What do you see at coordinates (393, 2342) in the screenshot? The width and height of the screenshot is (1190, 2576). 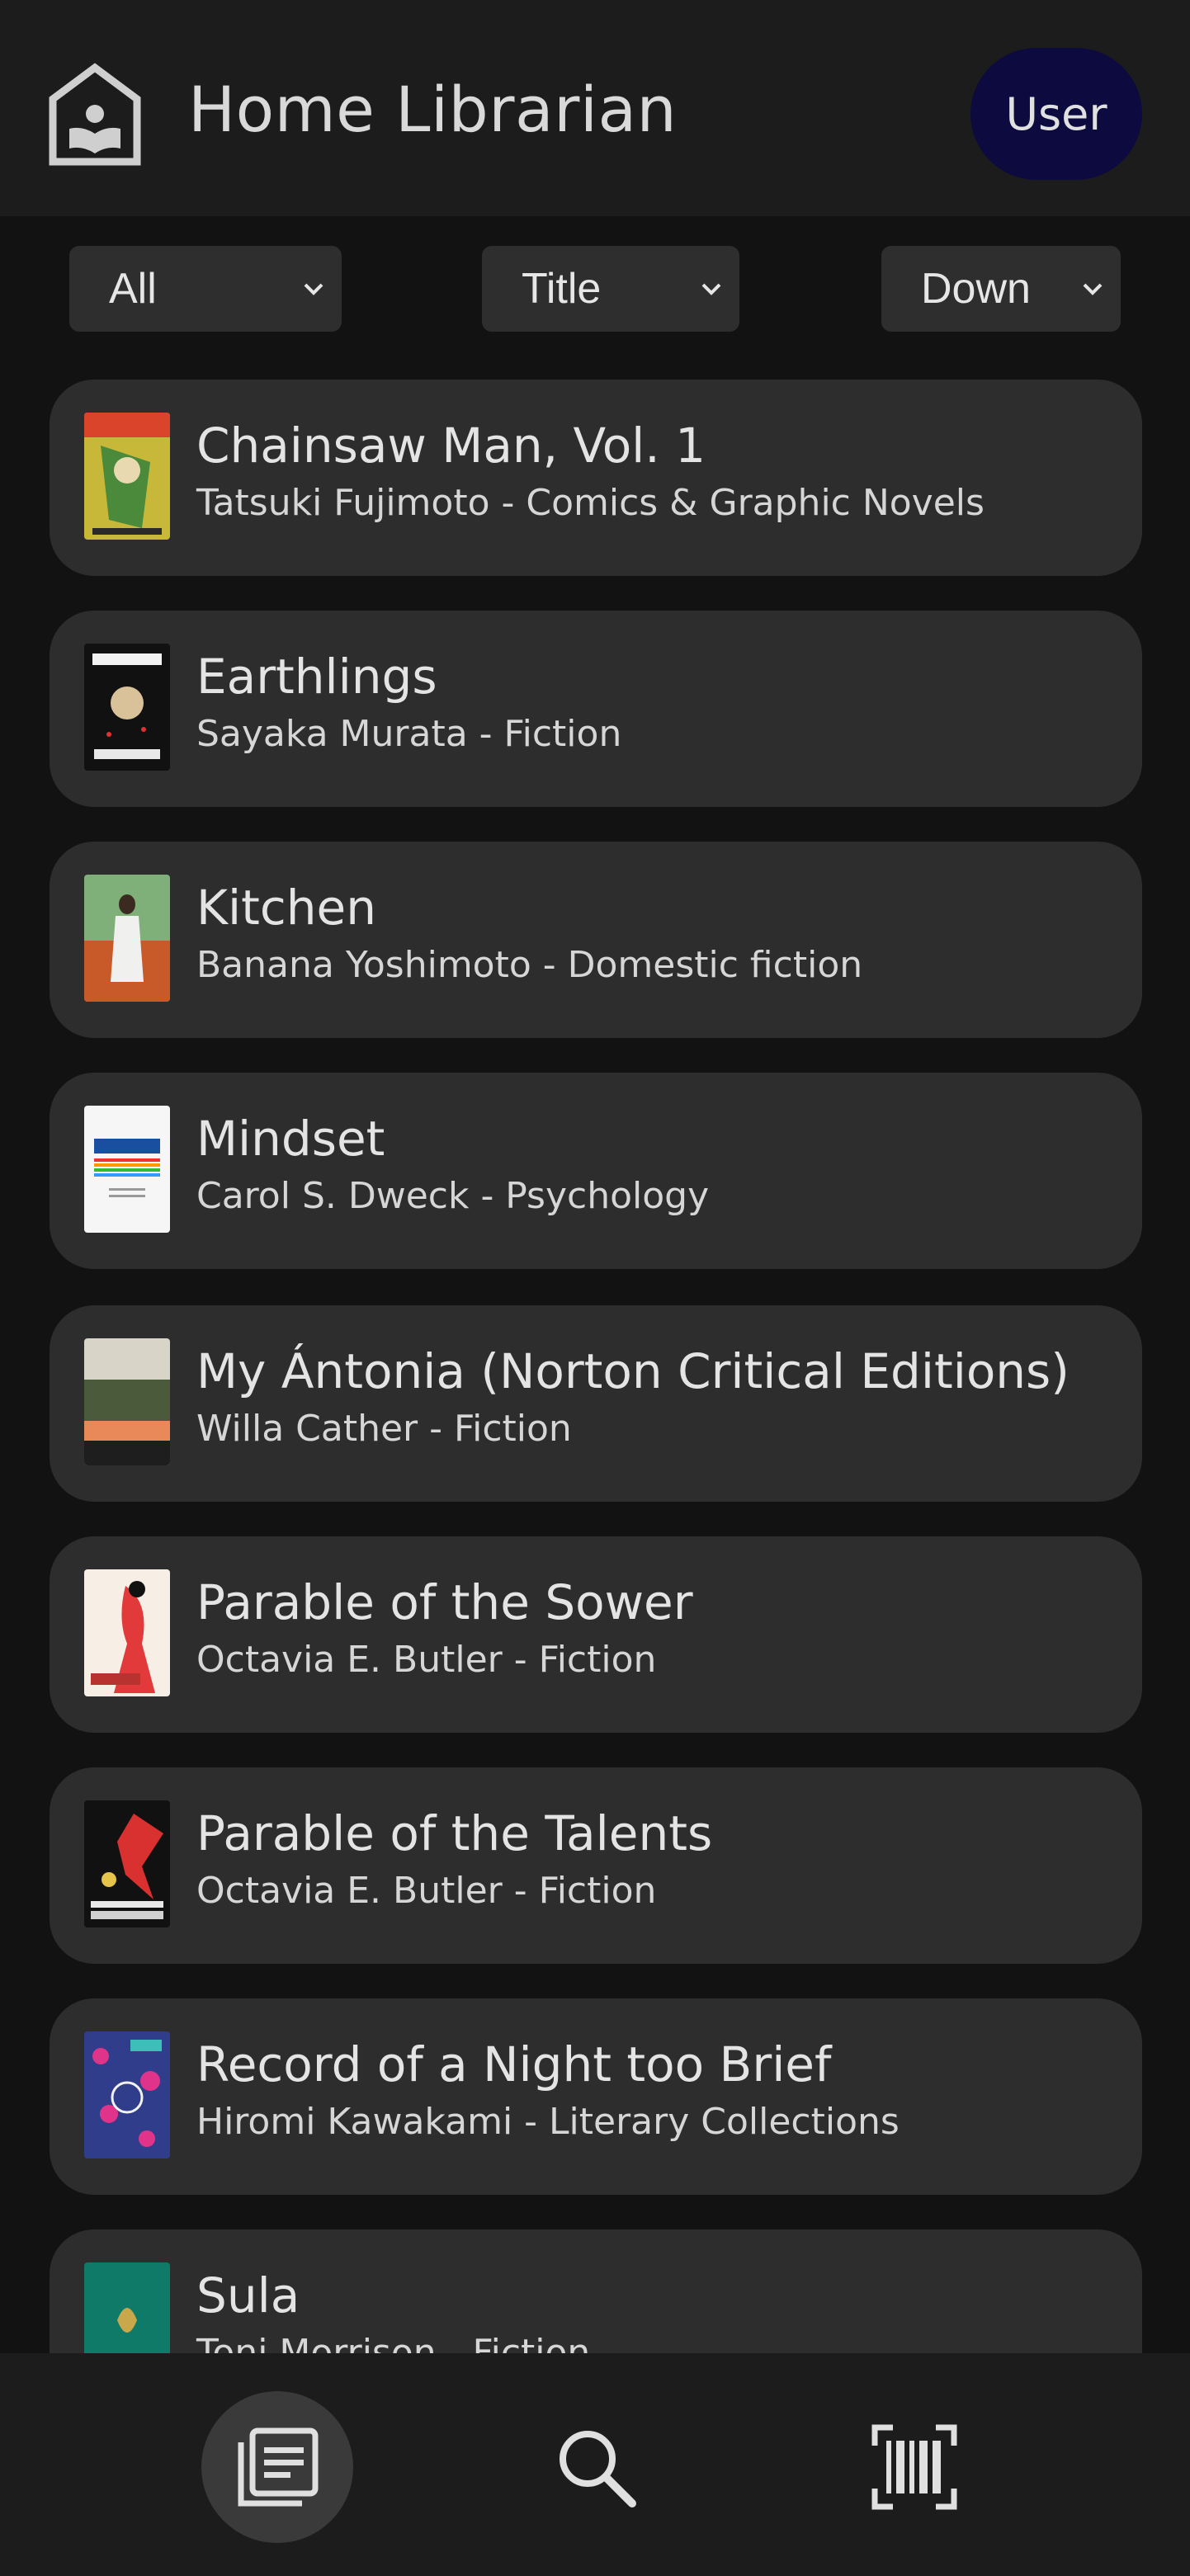 I see `book-author-genre: Toni Morrison - Fiction` at bounding box center [393, 2342].